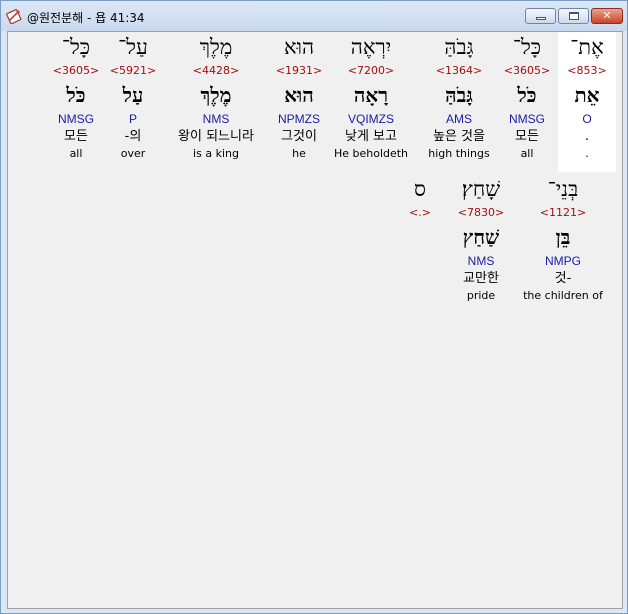 This screenshot has height=614, width=628. Describe the element at coordinates (14, 16) in the screenshot. I see `bible-app-icon` at that location.